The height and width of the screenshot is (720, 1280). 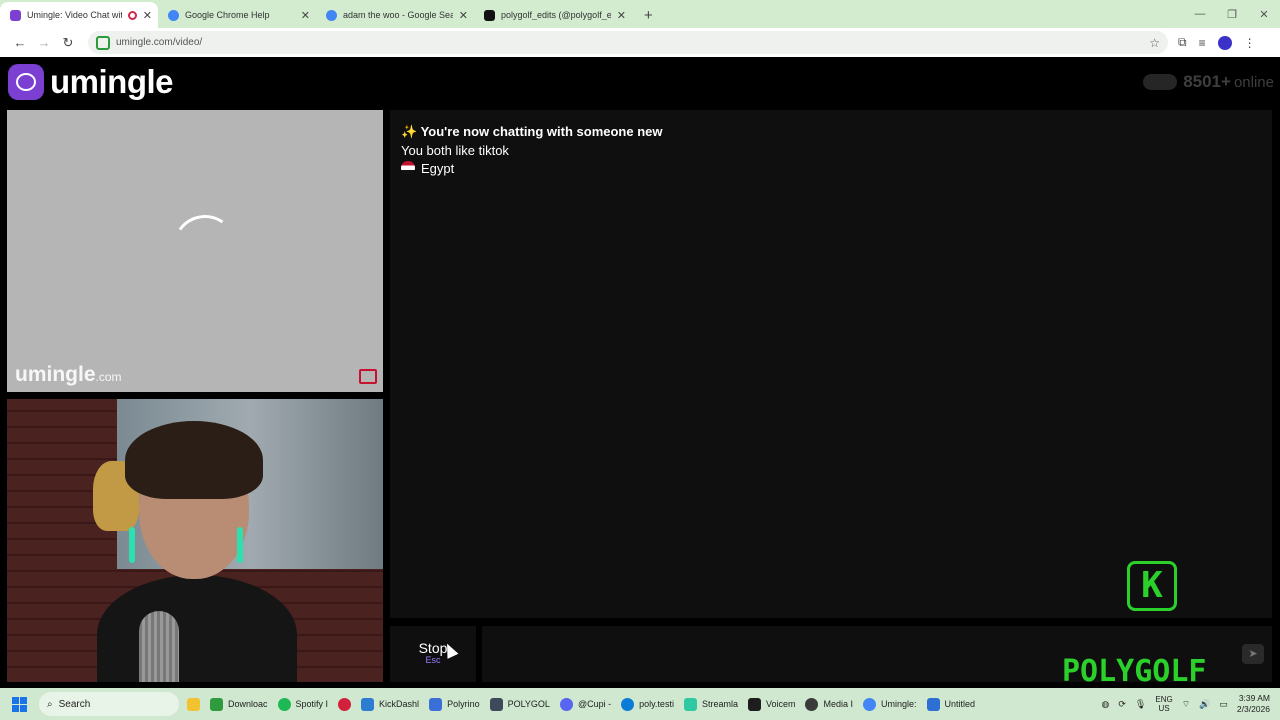 What do you see at coordinates (91, 82) in the screenshot?
I see `umingle-logo: umingle` at bounding box center [91, 82].